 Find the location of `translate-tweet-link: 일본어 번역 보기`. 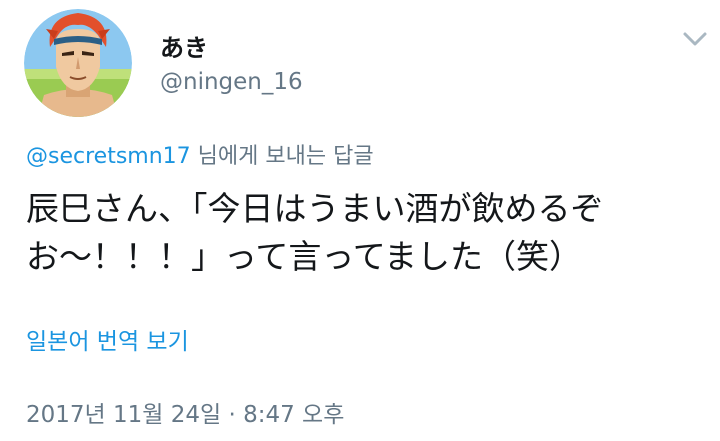

translate-tweet-link: 일본어 번역 보기 is located at coordinates (107, 342).